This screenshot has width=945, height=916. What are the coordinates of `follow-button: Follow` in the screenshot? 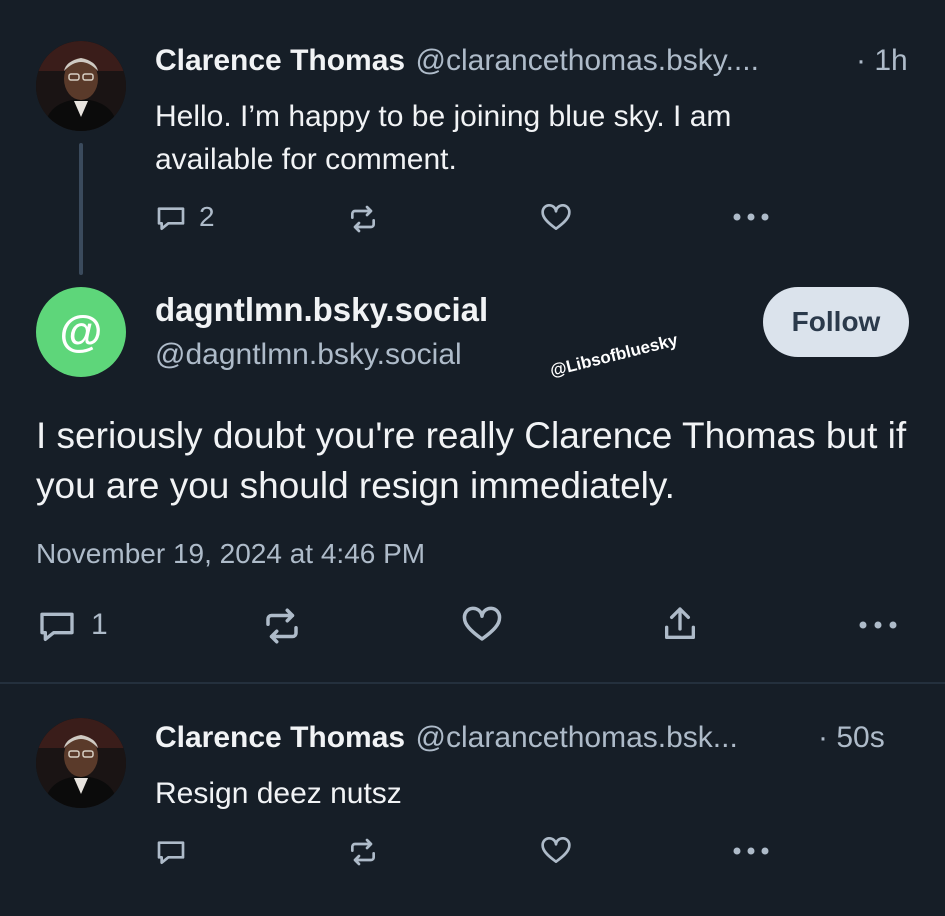 It's located at (836, 322).